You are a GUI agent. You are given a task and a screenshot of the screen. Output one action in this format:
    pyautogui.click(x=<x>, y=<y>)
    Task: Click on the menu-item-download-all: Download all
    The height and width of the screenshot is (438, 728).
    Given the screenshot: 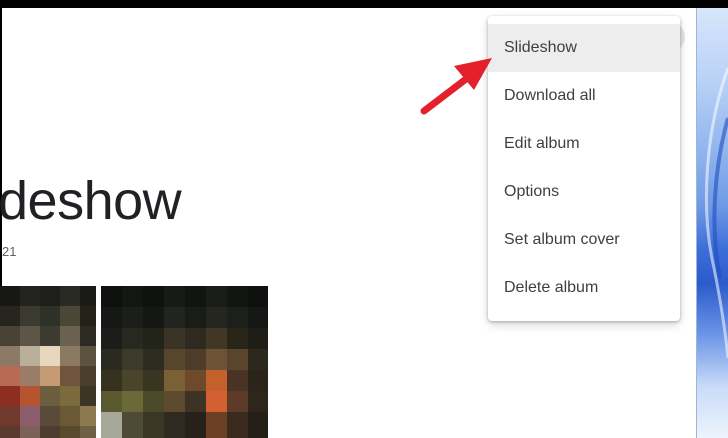 What is the action you would take?
    pyautogui.click(x=584, y=96)
    